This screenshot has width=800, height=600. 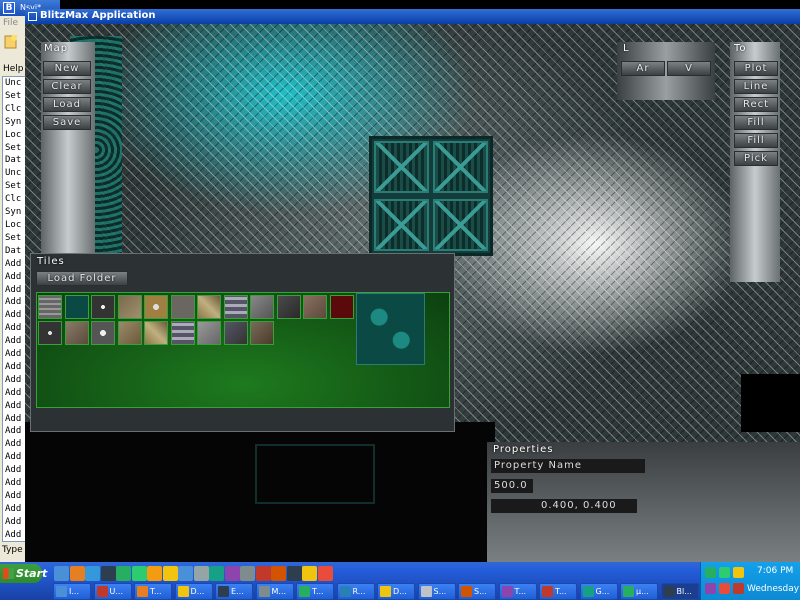 What do you see at coordinates (568, 466) in the screenshot?
I see `property-name-field: Property Name` at bounding box center [568, 466].